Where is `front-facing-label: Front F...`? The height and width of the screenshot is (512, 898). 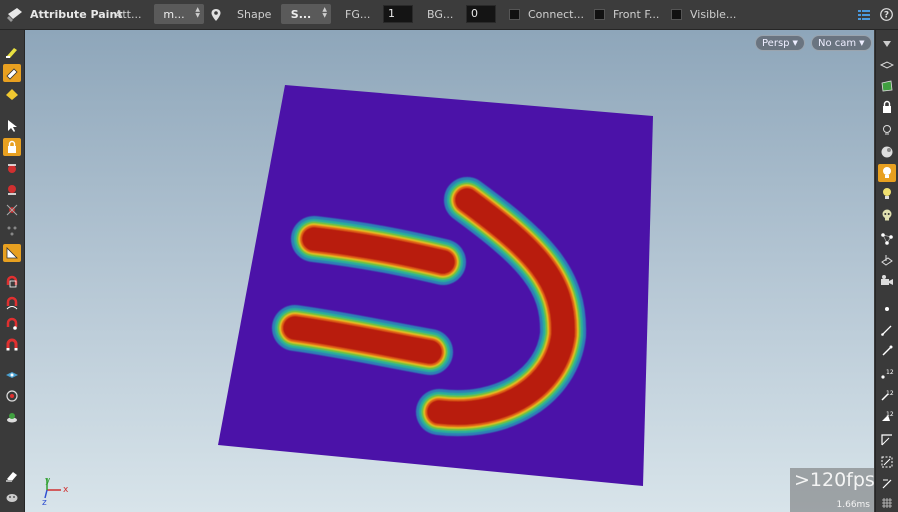
front-facing-label: Front F... is located at coordinates (636, 14).